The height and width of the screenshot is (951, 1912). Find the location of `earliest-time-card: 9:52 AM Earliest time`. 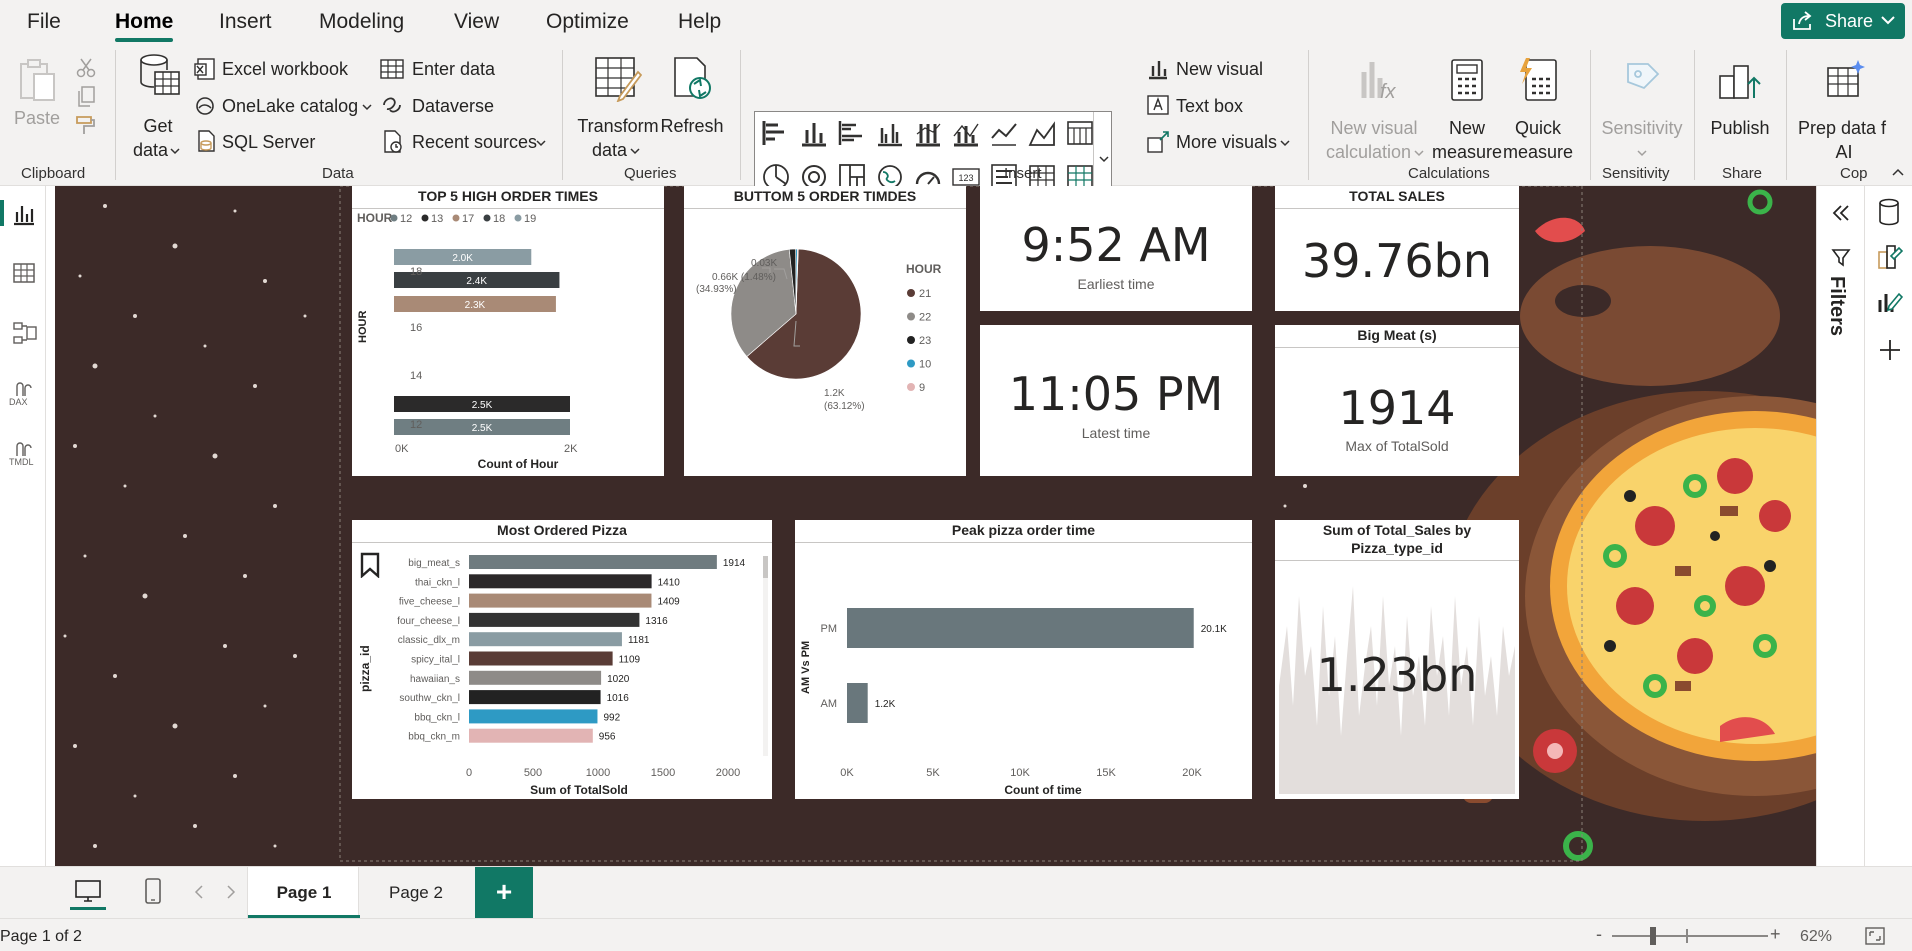

earliest-time-card: 9:52 AM Earliest time is located at coordinates (1116, 248).